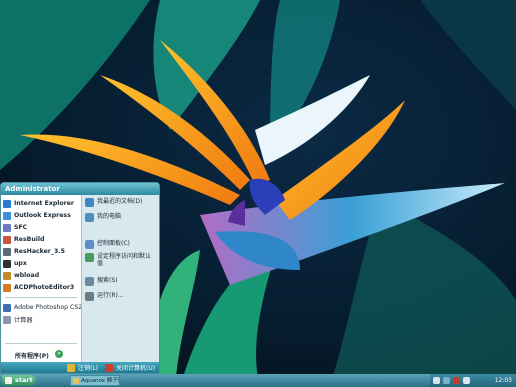  Describe the element at coordinates (503, 380) in the screenshot. I see `clock: 12:03` at that location.